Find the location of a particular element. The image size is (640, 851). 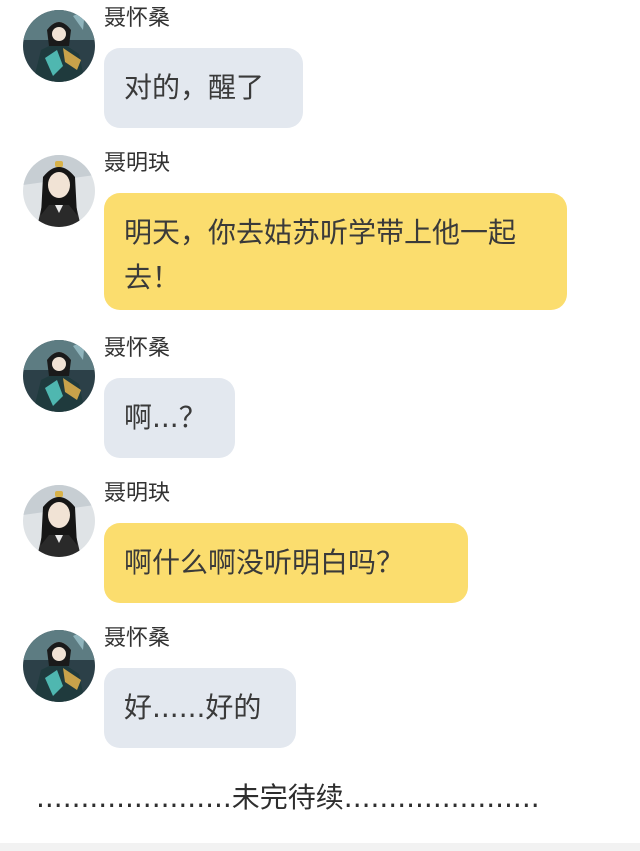

message-bubble: 啊...？ is located at coordinates (169, 418).